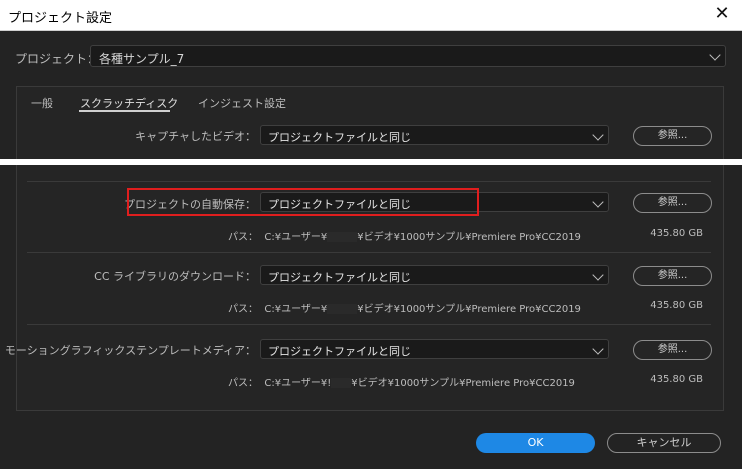  What do you see at coordinates (129, 103) in the screenshot?
I see `tab-scratch-disks: スクラッチディスク` at bounding box center [129, 103].